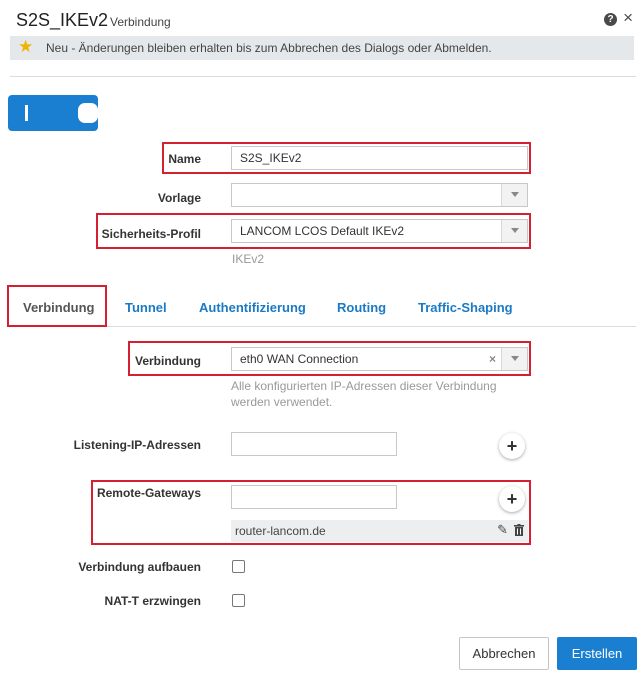 The width and height of the screenshot is (643, 677). What do you see at coordinates (314, 444) in the screenshot?
I see `listening-input` at bounding box center [314, 444].